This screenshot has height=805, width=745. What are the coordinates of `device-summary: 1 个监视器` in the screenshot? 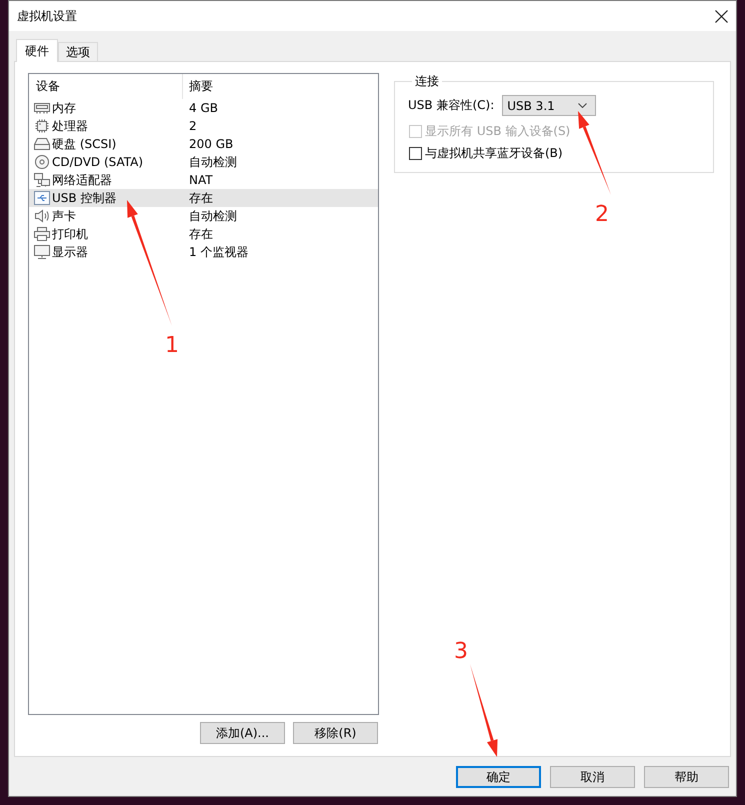 It's located at (219, 252).